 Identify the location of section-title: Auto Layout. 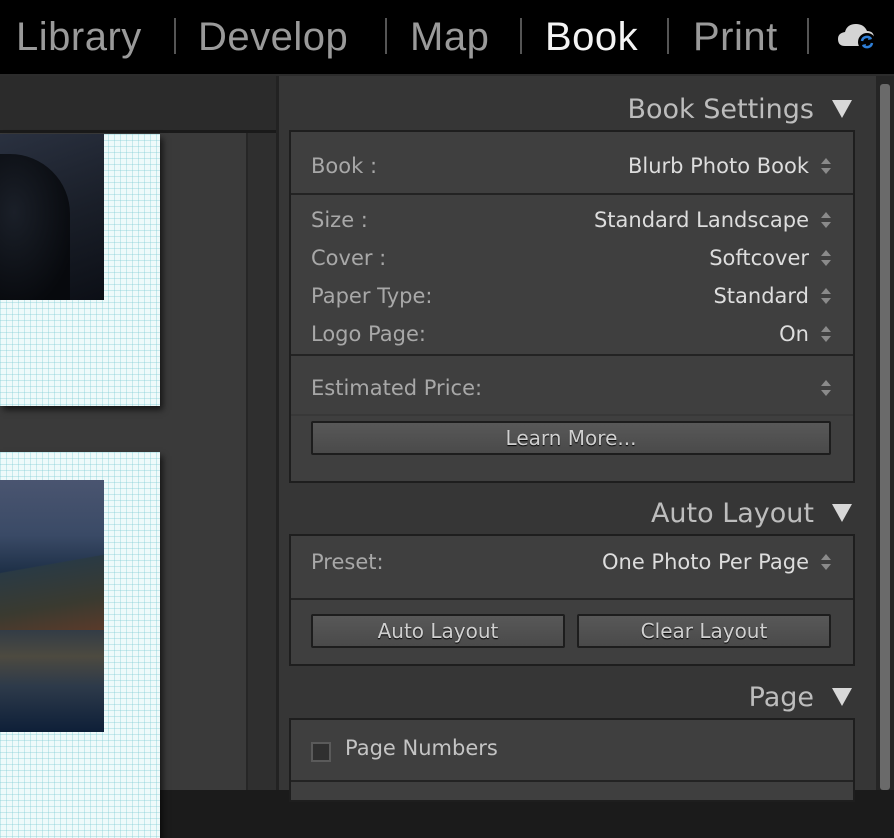
(732, 513).